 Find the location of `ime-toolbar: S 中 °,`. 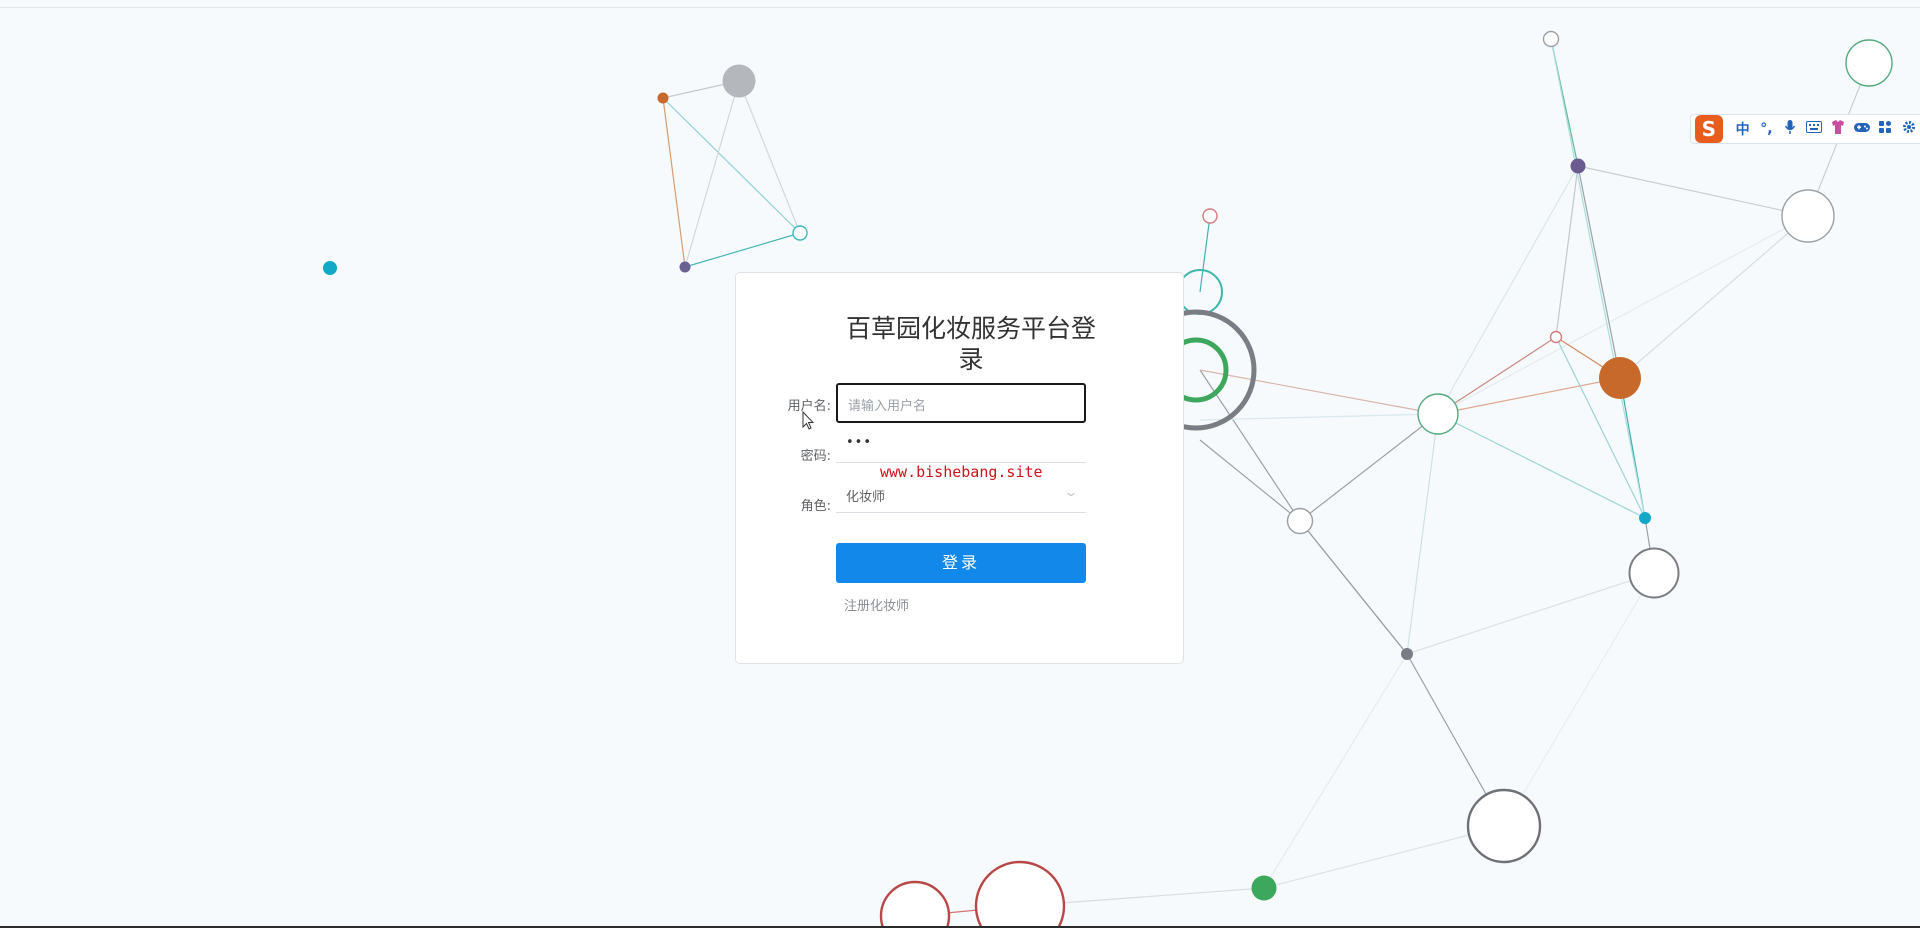

ime-toolbar: S 中 °, is located at coordinates (1805, 129).